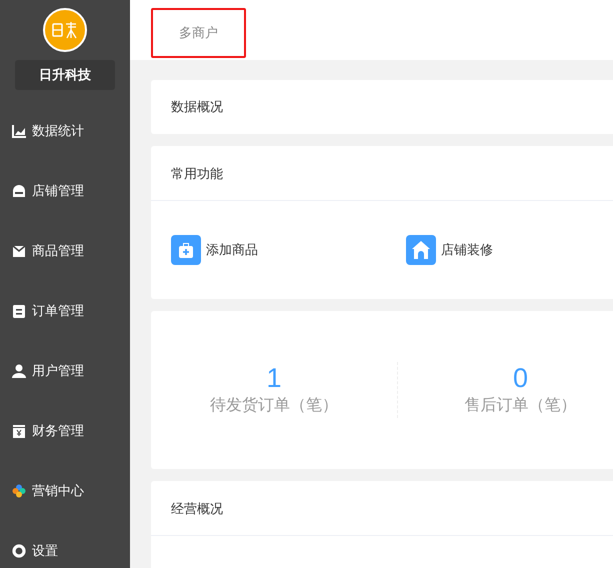  I want to click on menu-item: 商品管理, so click(65, 251).